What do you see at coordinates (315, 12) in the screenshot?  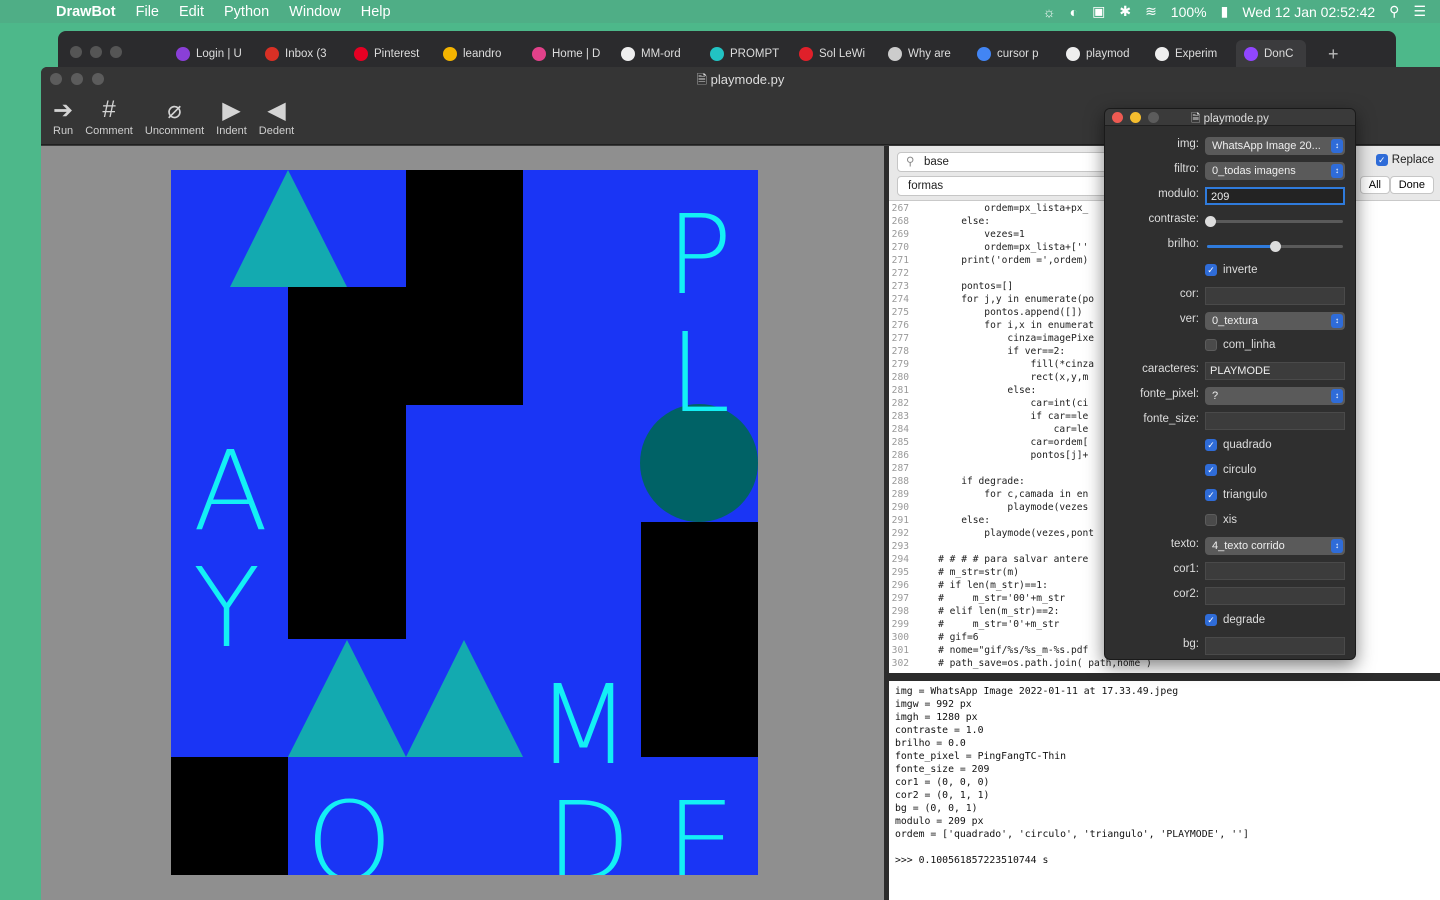 I see `menu-window: Window` at bounding box center [315, 12].